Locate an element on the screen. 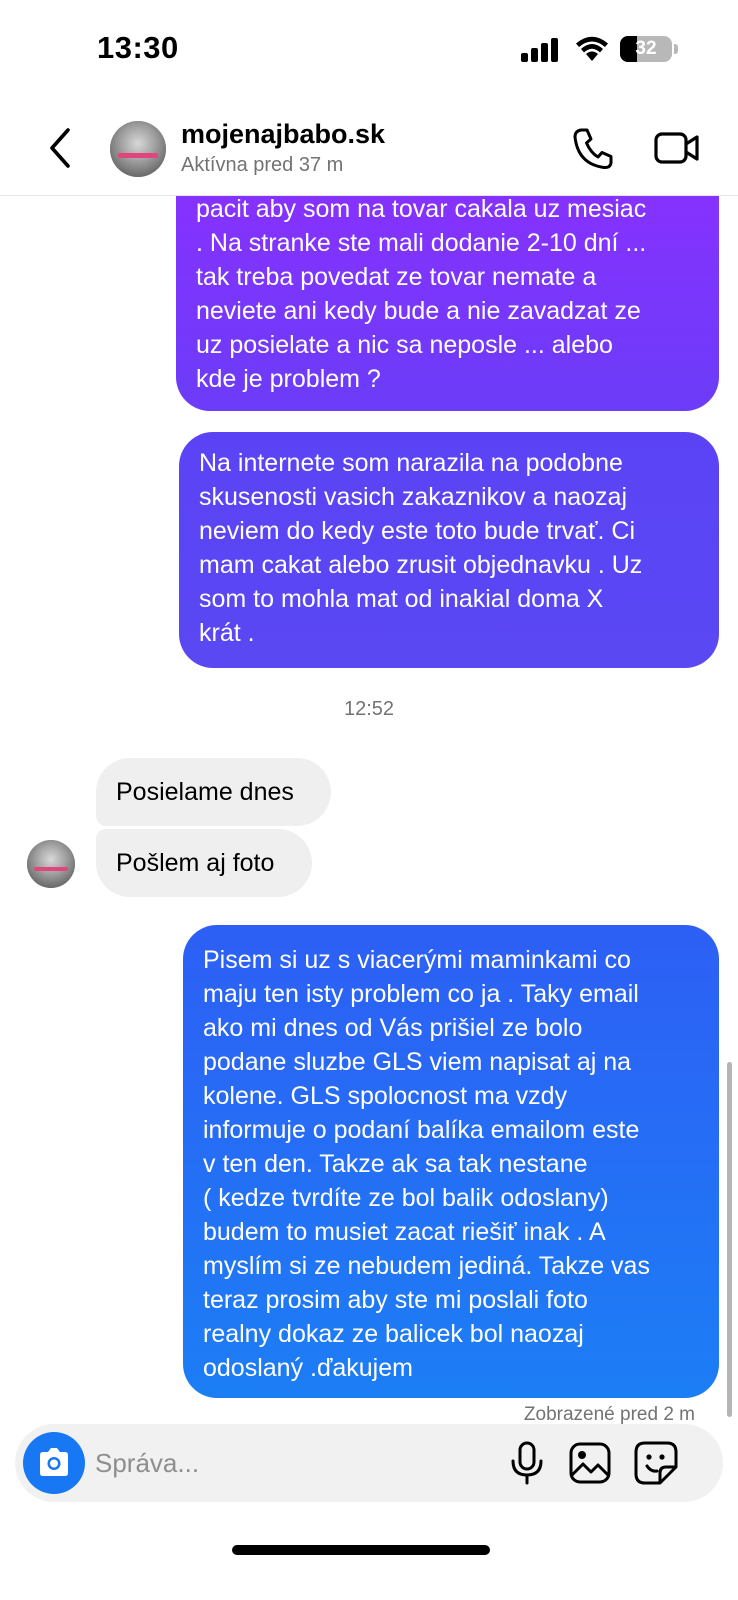 The image size is (738, 1600). message-timestamp: 12:52 is located at coordinates (369, 709).